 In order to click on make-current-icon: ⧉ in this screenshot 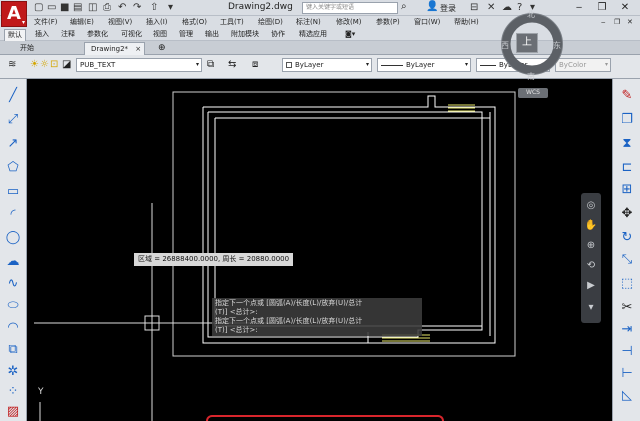, I will do `click(210, 65)`.